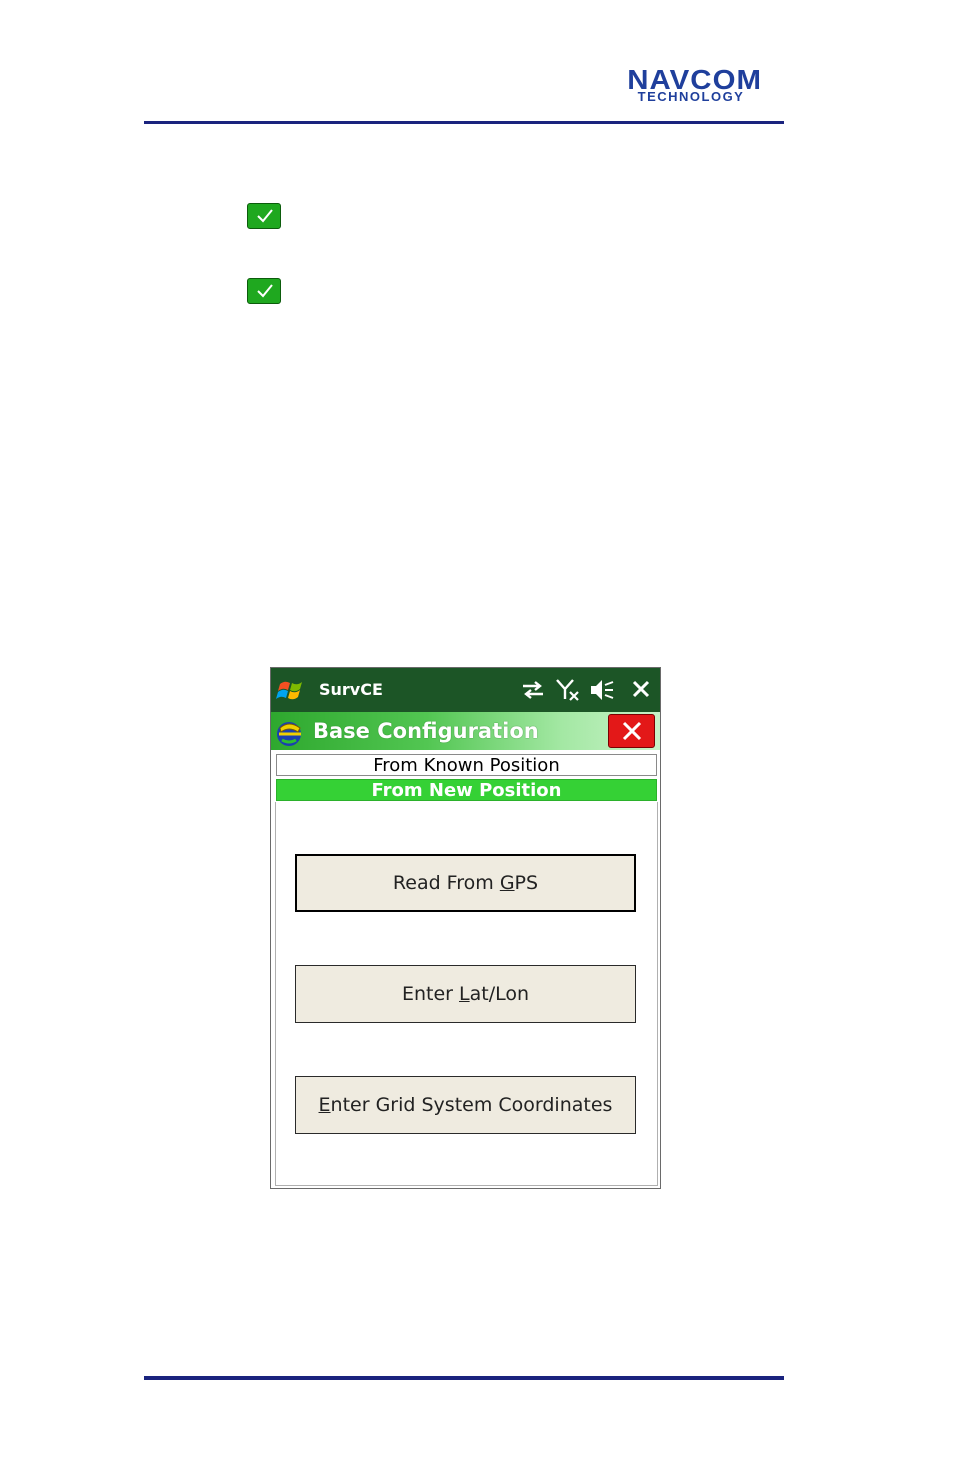 This screenshot has width=954, height=1475. What do you see at coordinates (471, 1105) in the screenshot?
I see `button-label: nter Grid System Coordinates` at bounding box center [471, 1105].